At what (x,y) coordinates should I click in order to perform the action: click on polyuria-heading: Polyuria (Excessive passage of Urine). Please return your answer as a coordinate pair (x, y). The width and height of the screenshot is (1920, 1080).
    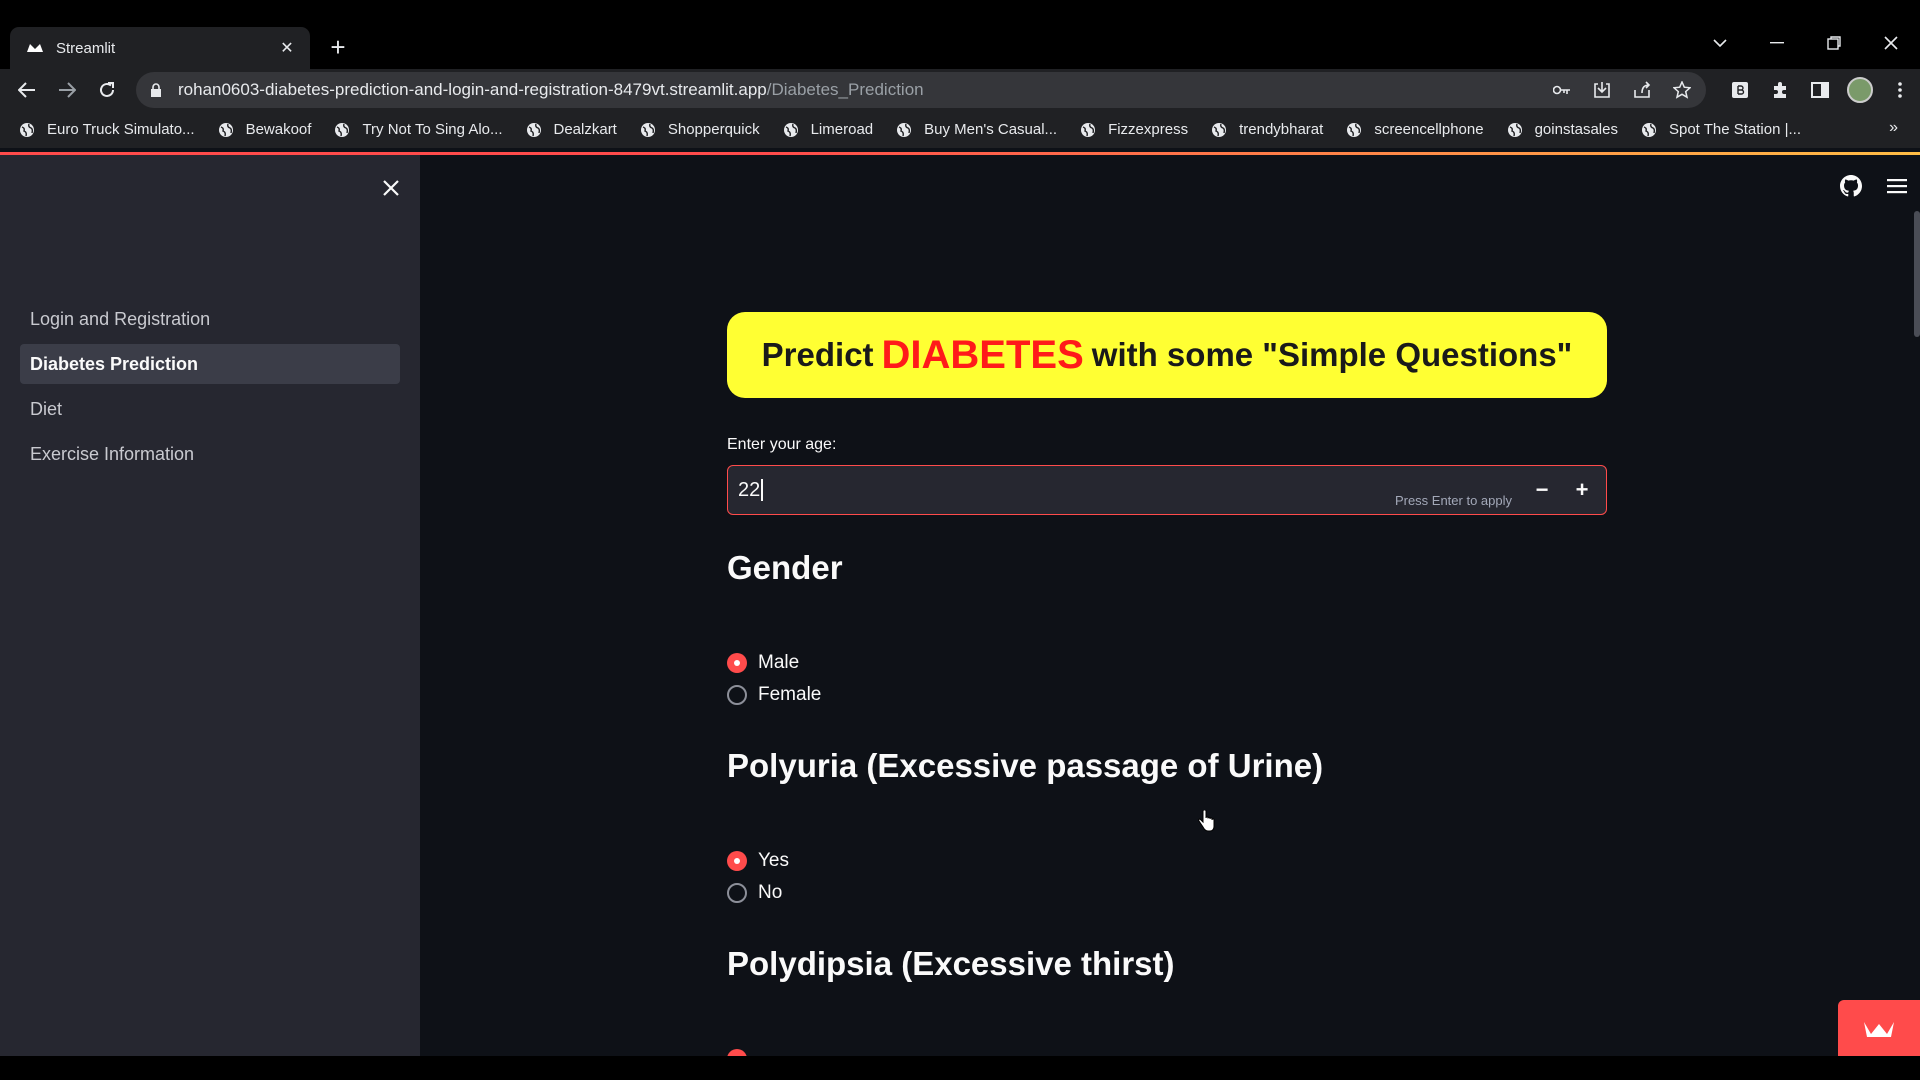
    Looking at the image, I should click on (1025, 765).